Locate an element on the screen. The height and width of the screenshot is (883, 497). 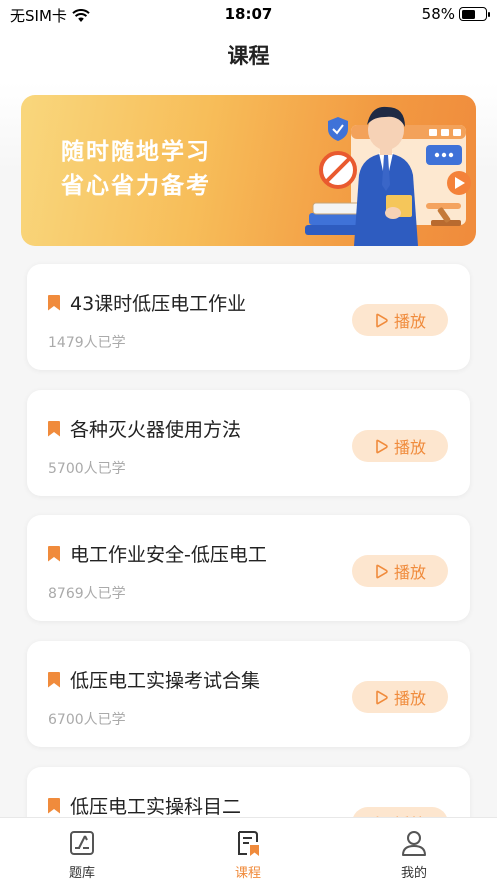
battery-icon is located at coordinates (474, 14).